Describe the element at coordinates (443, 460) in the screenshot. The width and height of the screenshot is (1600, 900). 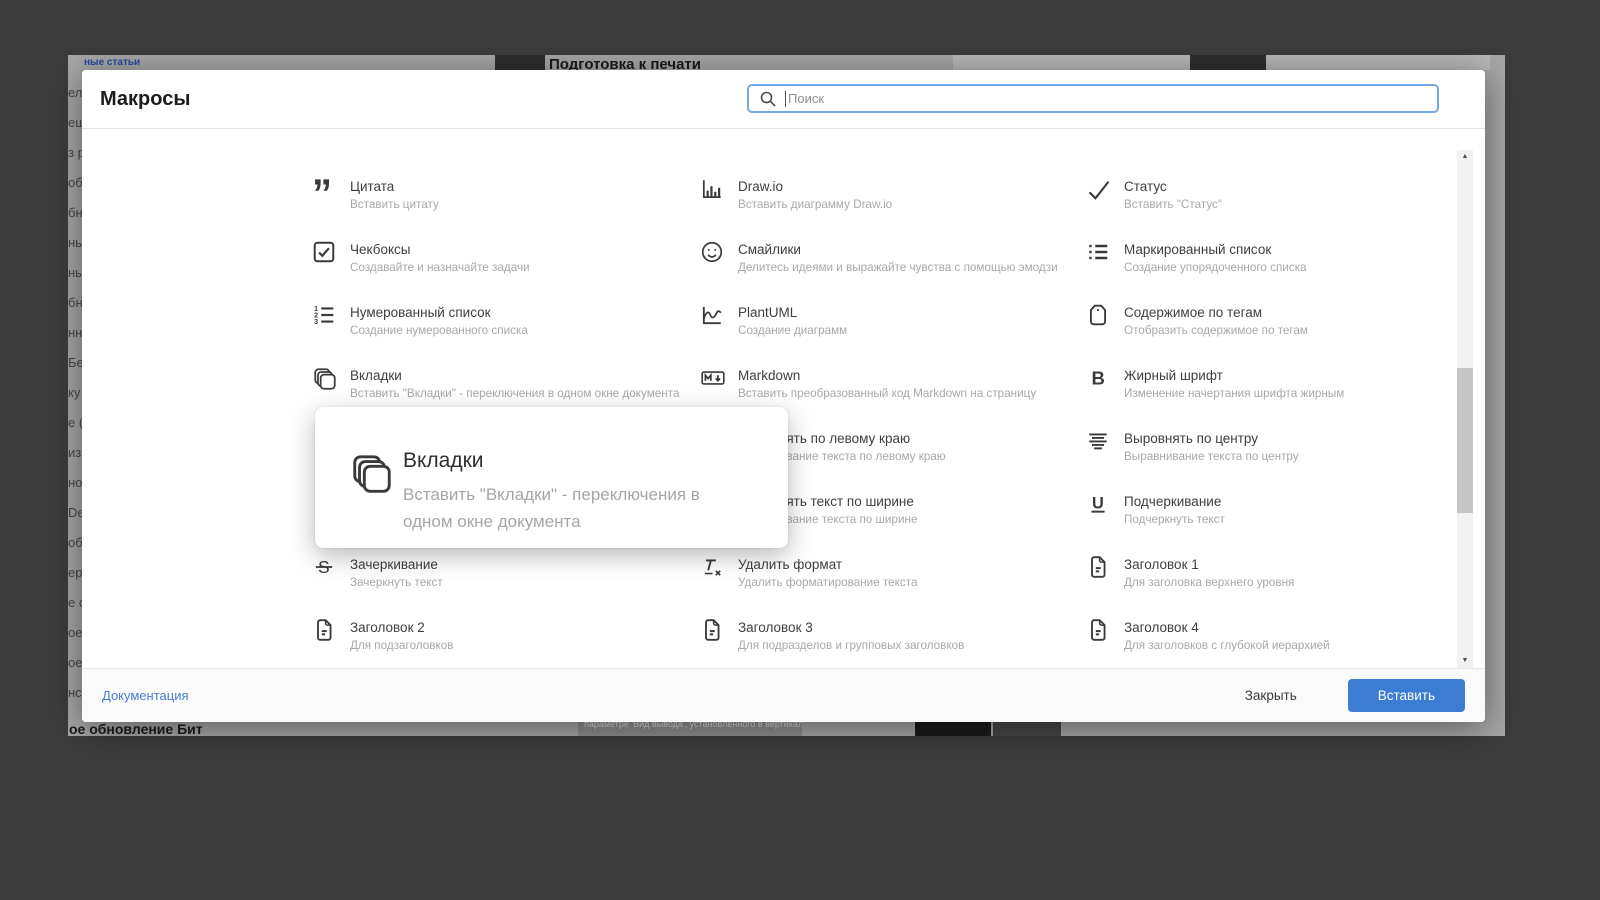
I see `tooltip-title: Вкладки` at that location.